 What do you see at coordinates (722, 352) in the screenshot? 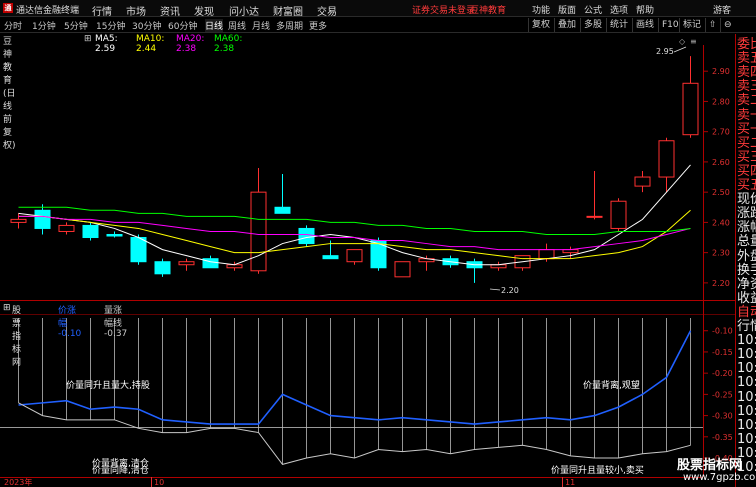
I see `indicator-tick-label: -0.15` at bounding box center [722, 352].